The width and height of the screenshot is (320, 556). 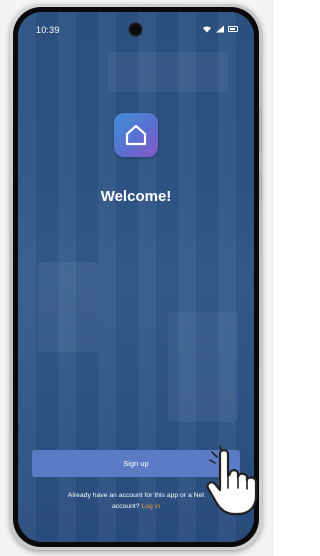 What do you see at coordinates (233, 29) in the screenshot?
I see `battery-icon` at bounding box center [233, 29].